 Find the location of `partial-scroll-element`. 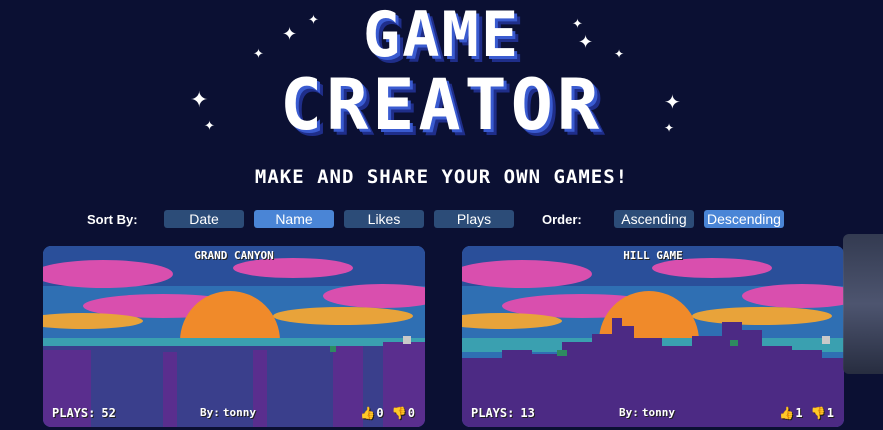

partial-scroll-element is located at coordinates (863, 304).